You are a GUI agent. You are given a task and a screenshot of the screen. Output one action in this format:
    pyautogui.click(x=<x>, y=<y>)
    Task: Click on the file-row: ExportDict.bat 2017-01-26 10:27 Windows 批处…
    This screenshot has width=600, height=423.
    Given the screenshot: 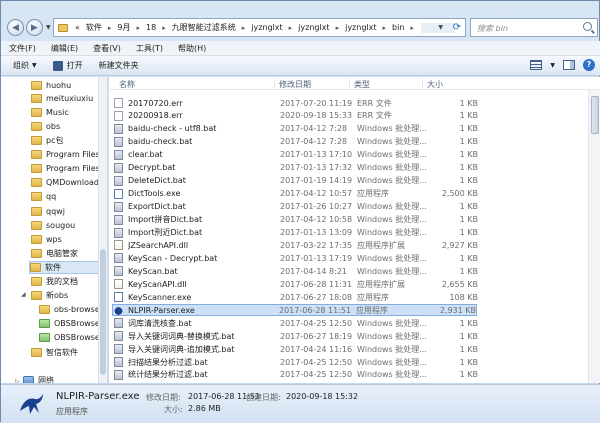 What is the action you would take?
    pyautogui.click(x=296, y=207)
    